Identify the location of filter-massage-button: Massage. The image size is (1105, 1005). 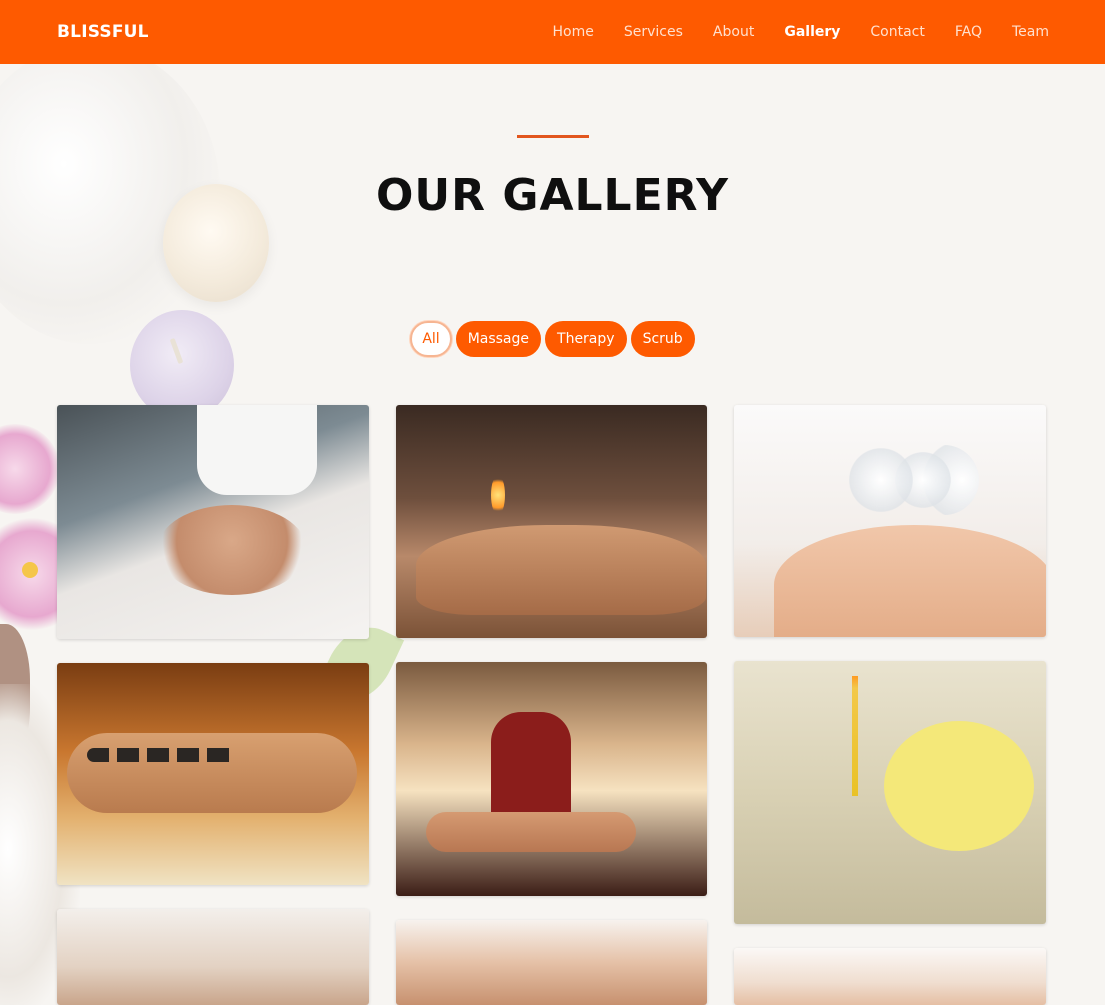
(498, 339).